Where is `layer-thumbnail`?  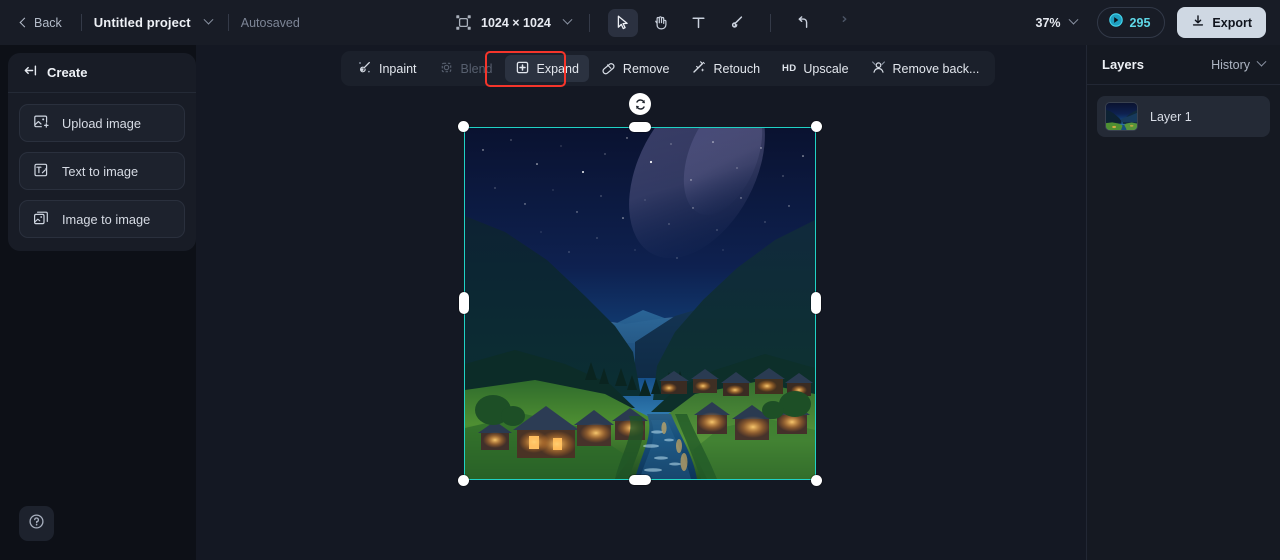 layer-thumbnail is located at coordinates (1121, 116).